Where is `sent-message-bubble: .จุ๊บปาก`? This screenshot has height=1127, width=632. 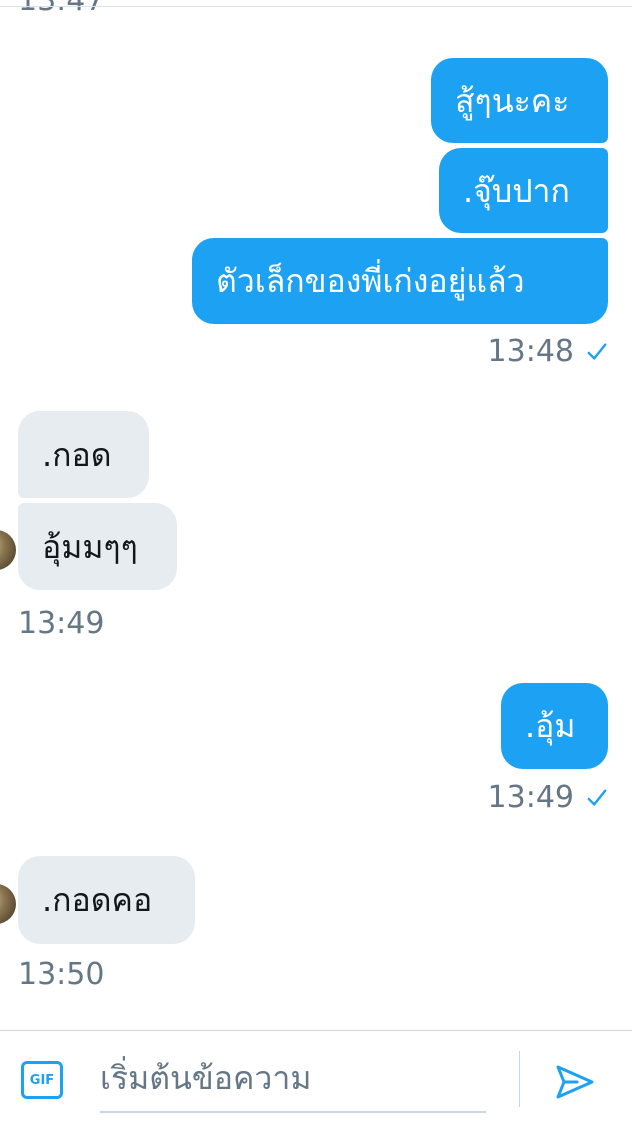
sent-message-bubble: .จุ๊บปาก is located at coordinates (523, 190).